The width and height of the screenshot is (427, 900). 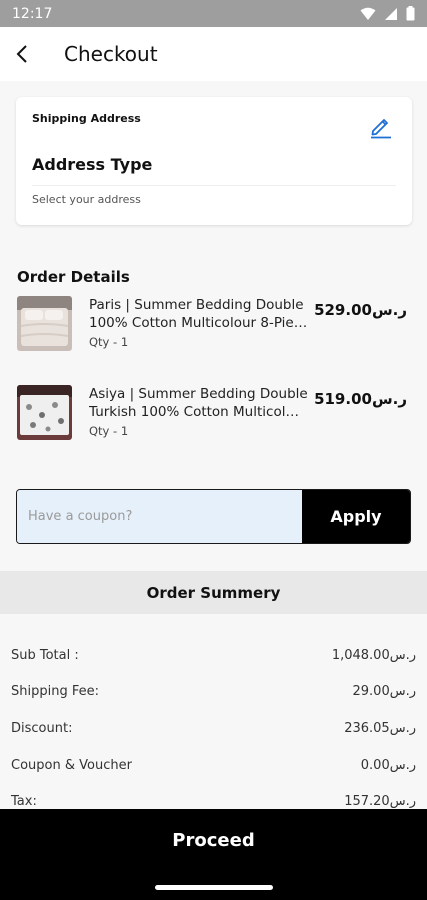 I want to click on battery-icon, so click(x=410, y=13).